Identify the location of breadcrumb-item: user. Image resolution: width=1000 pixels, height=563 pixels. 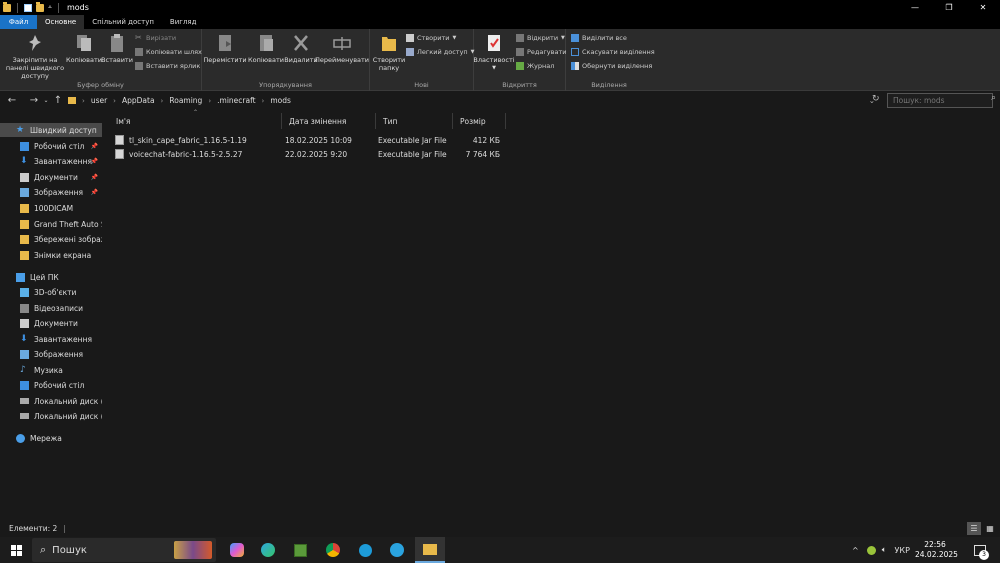
(99, 100).